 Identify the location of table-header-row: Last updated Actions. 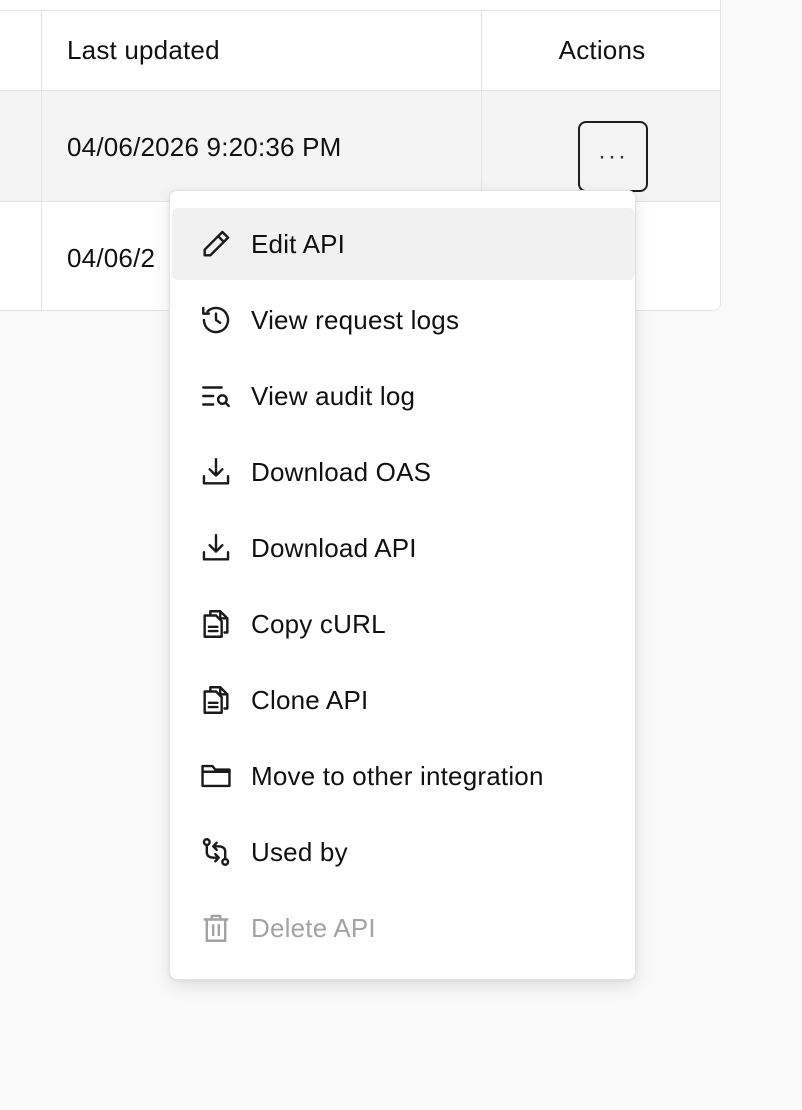
(360, 50).